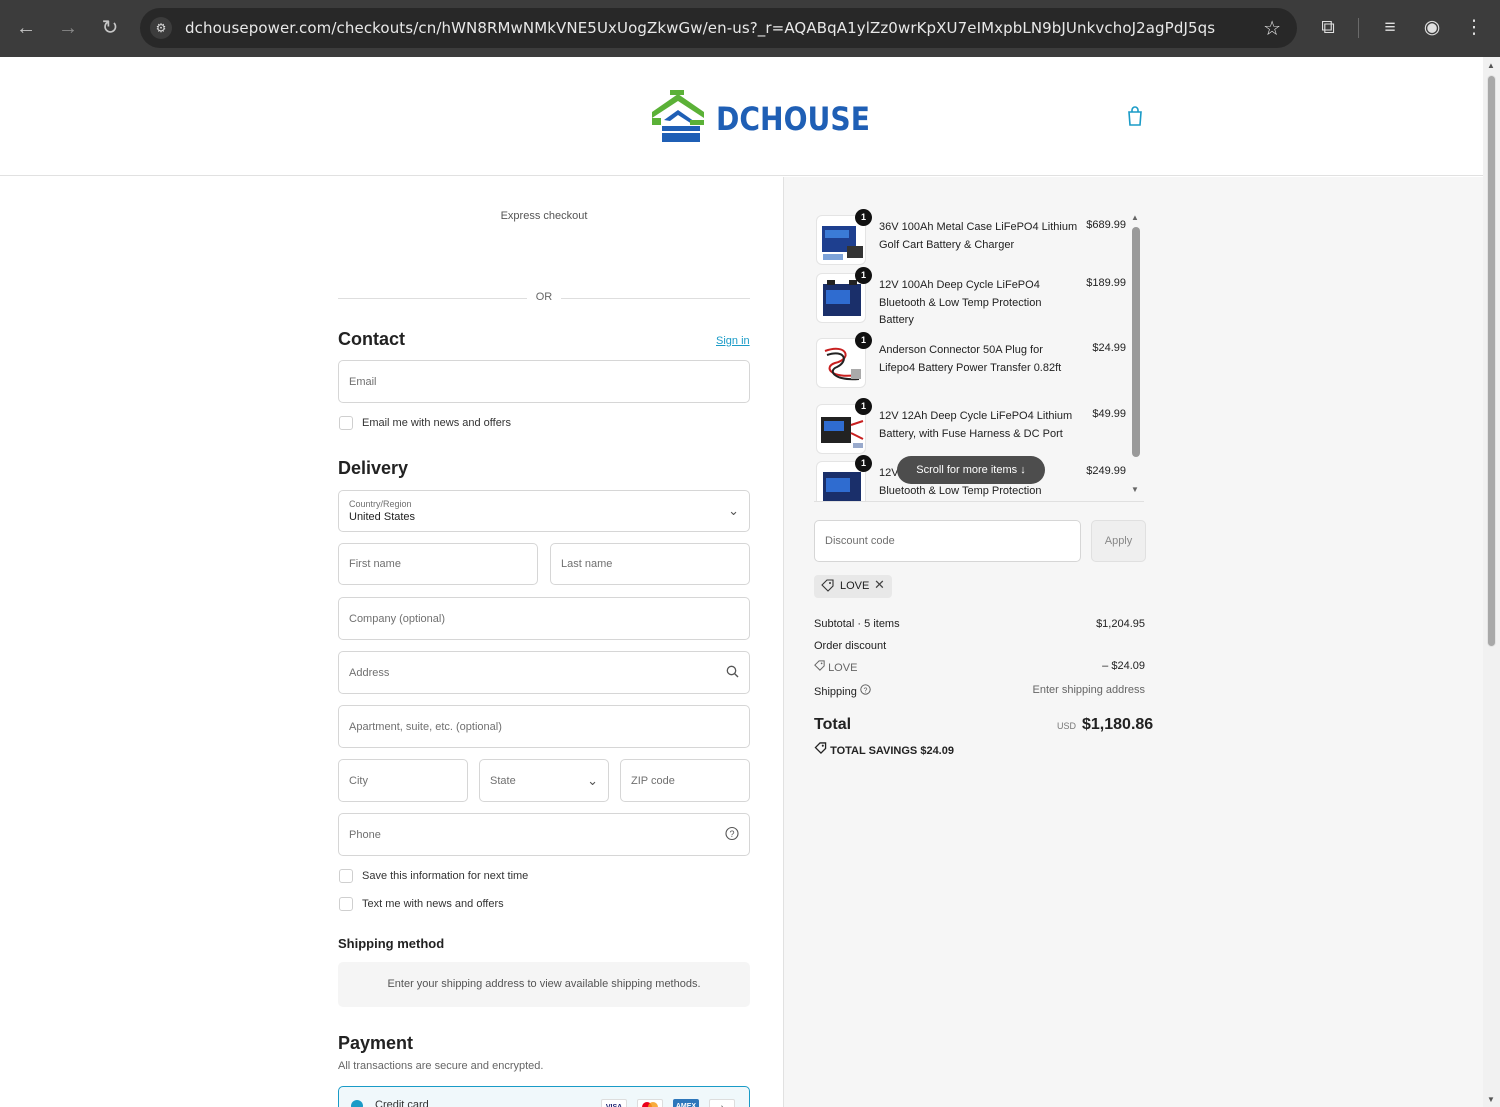 This screenshot has width=1500, height=1107. I want to click on save-info-label: Save this information for next time, so click(445, 876).